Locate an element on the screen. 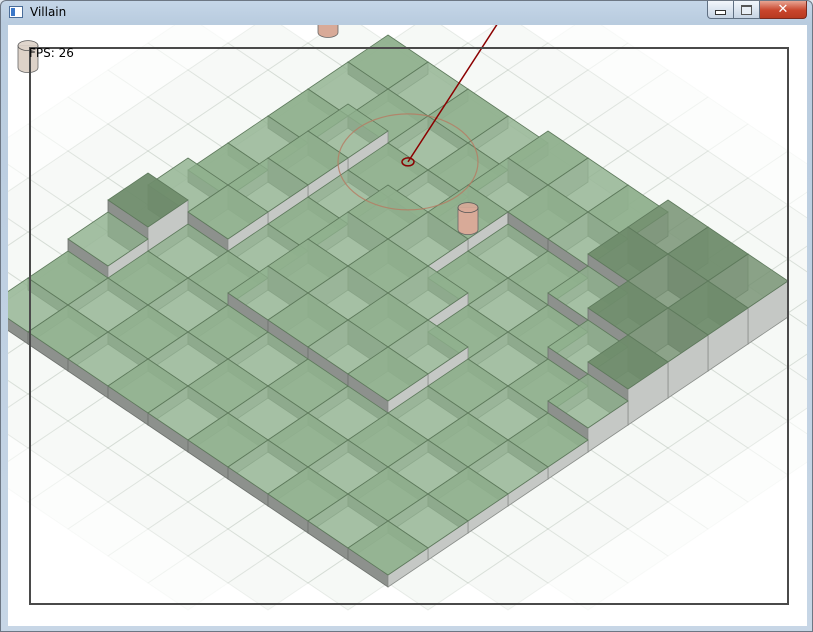 The height and width of the screenshot is (632, 813). token-body is located at coordinates (328, 31).